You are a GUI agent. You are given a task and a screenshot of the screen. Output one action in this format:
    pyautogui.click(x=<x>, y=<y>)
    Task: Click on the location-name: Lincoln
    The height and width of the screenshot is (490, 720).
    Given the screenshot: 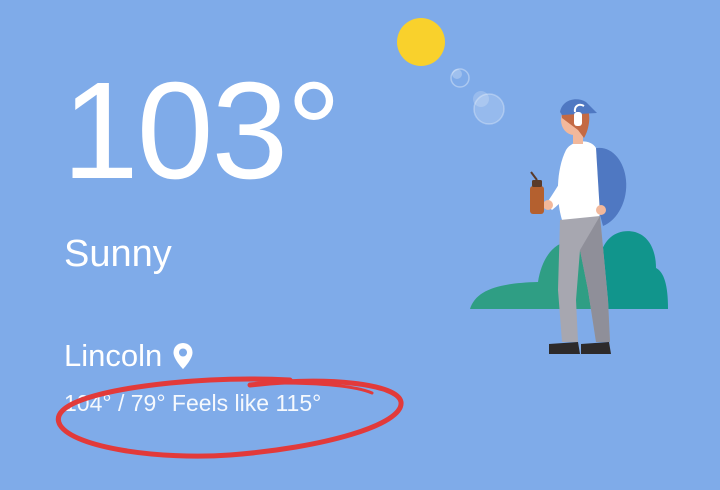 What is the action you would take?
    pyautogui.click(x=113, y=355)
    